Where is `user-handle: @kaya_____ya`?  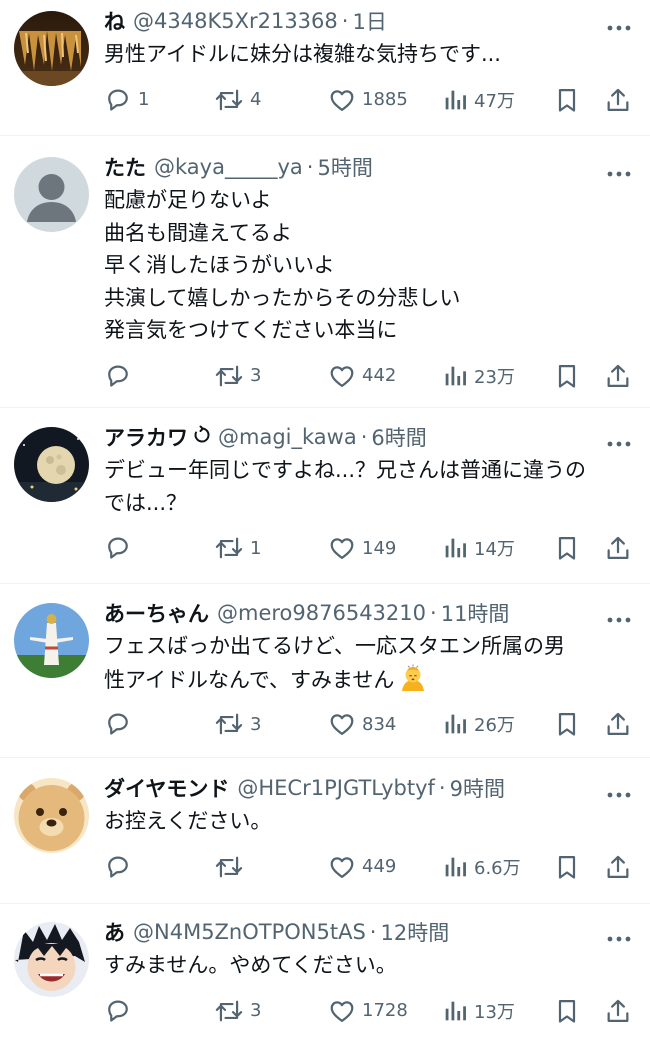 user-handle: @kaya_____ya is located at coordinates (228, 167).